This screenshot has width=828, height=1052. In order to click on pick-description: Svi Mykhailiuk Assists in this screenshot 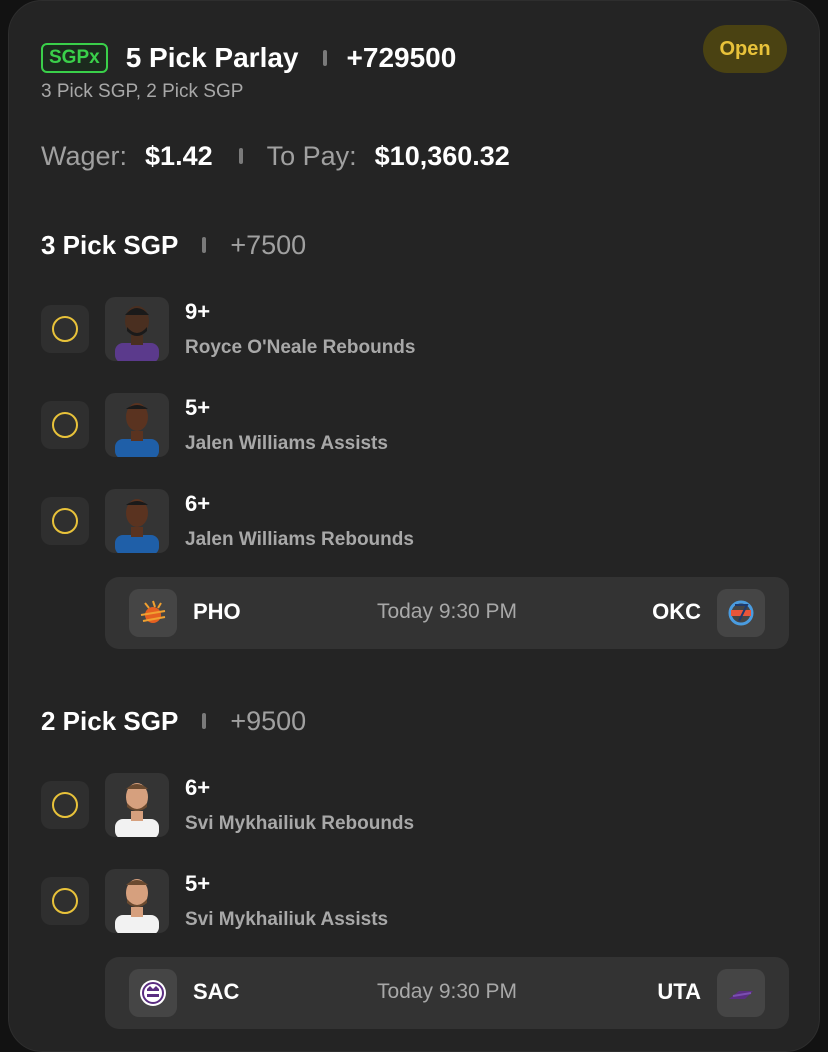, I will do `click(287, 919)`.